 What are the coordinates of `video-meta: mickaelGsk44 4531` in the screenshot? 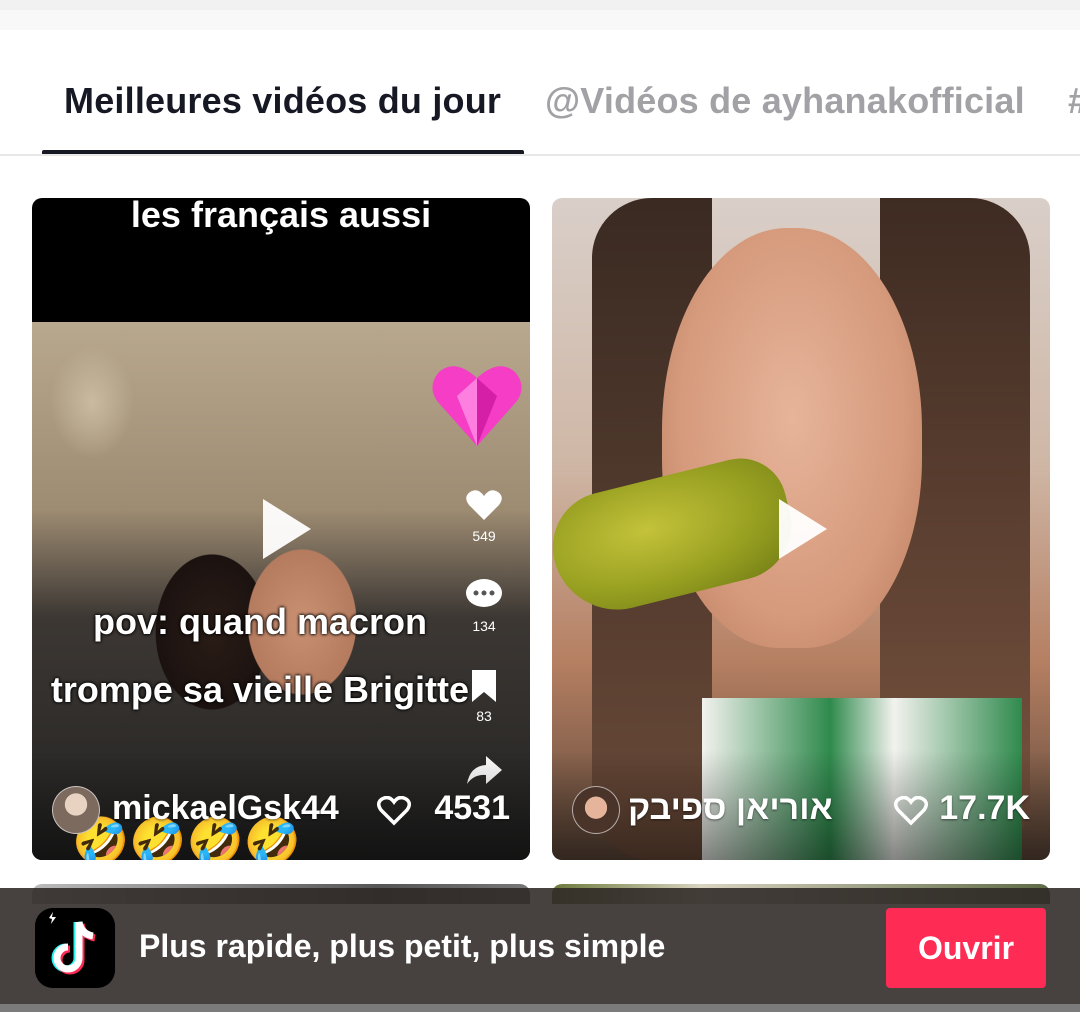 It's located at (282, 810).